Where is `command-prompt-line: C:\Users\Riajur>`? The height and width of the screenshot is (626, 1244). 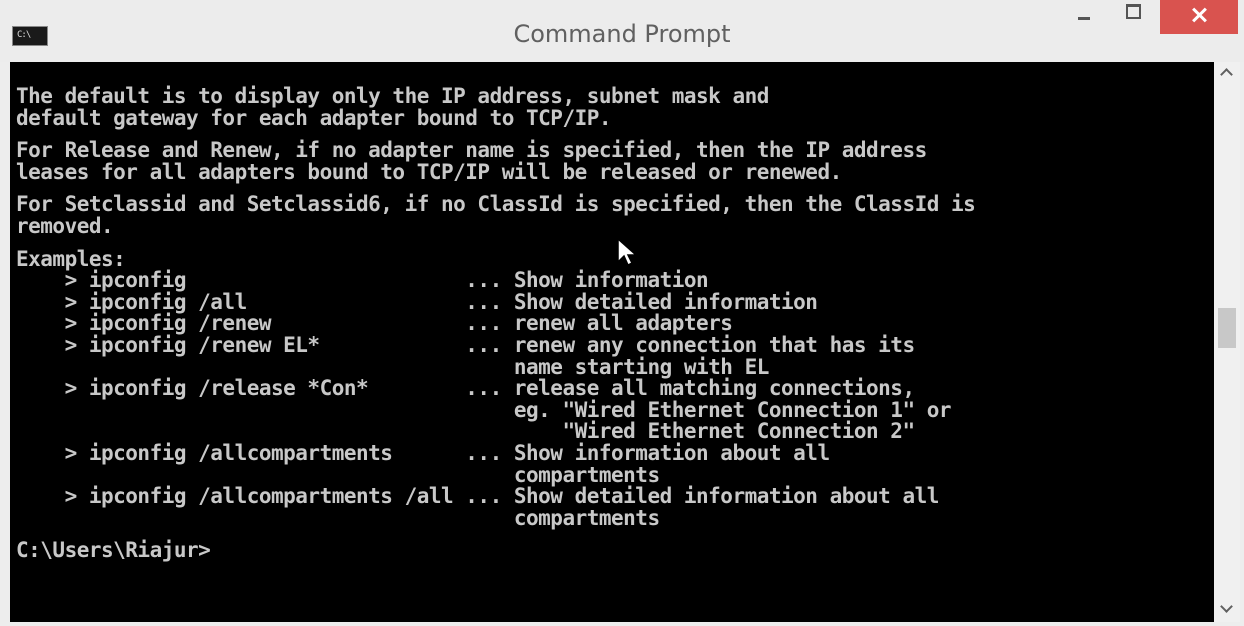 command-prompt-line: C:\Users\Riajur> is located at coordinates (495, 551).